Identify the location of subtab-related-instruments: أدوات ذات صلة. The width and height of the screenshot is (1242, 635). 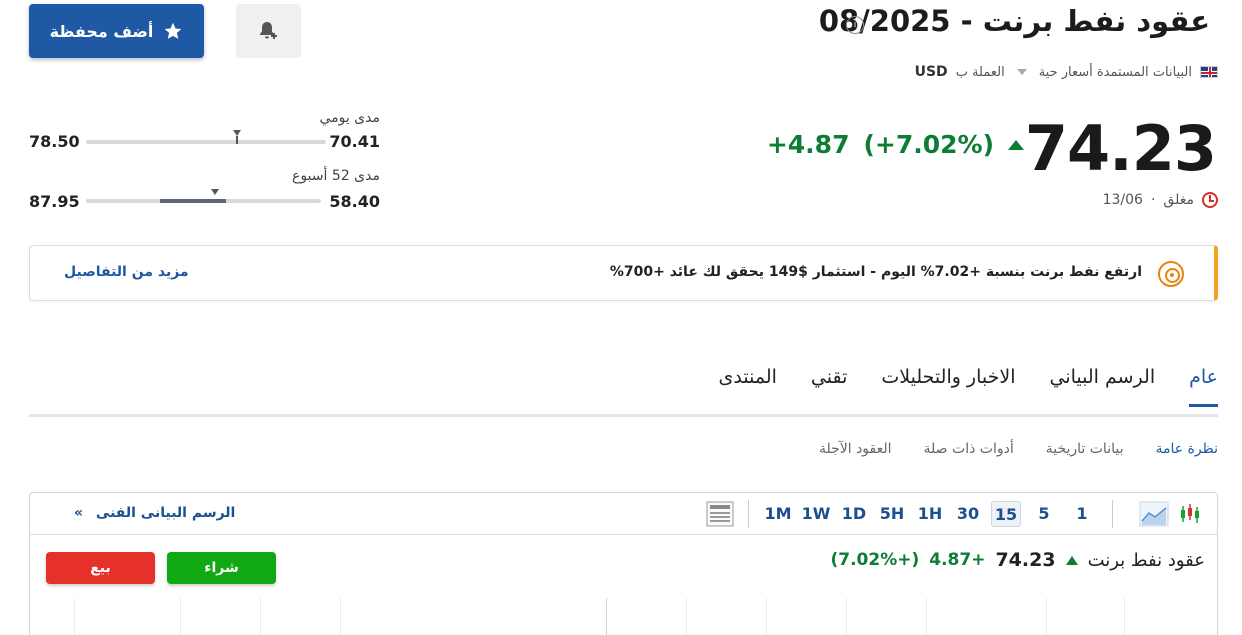
(969, 449).